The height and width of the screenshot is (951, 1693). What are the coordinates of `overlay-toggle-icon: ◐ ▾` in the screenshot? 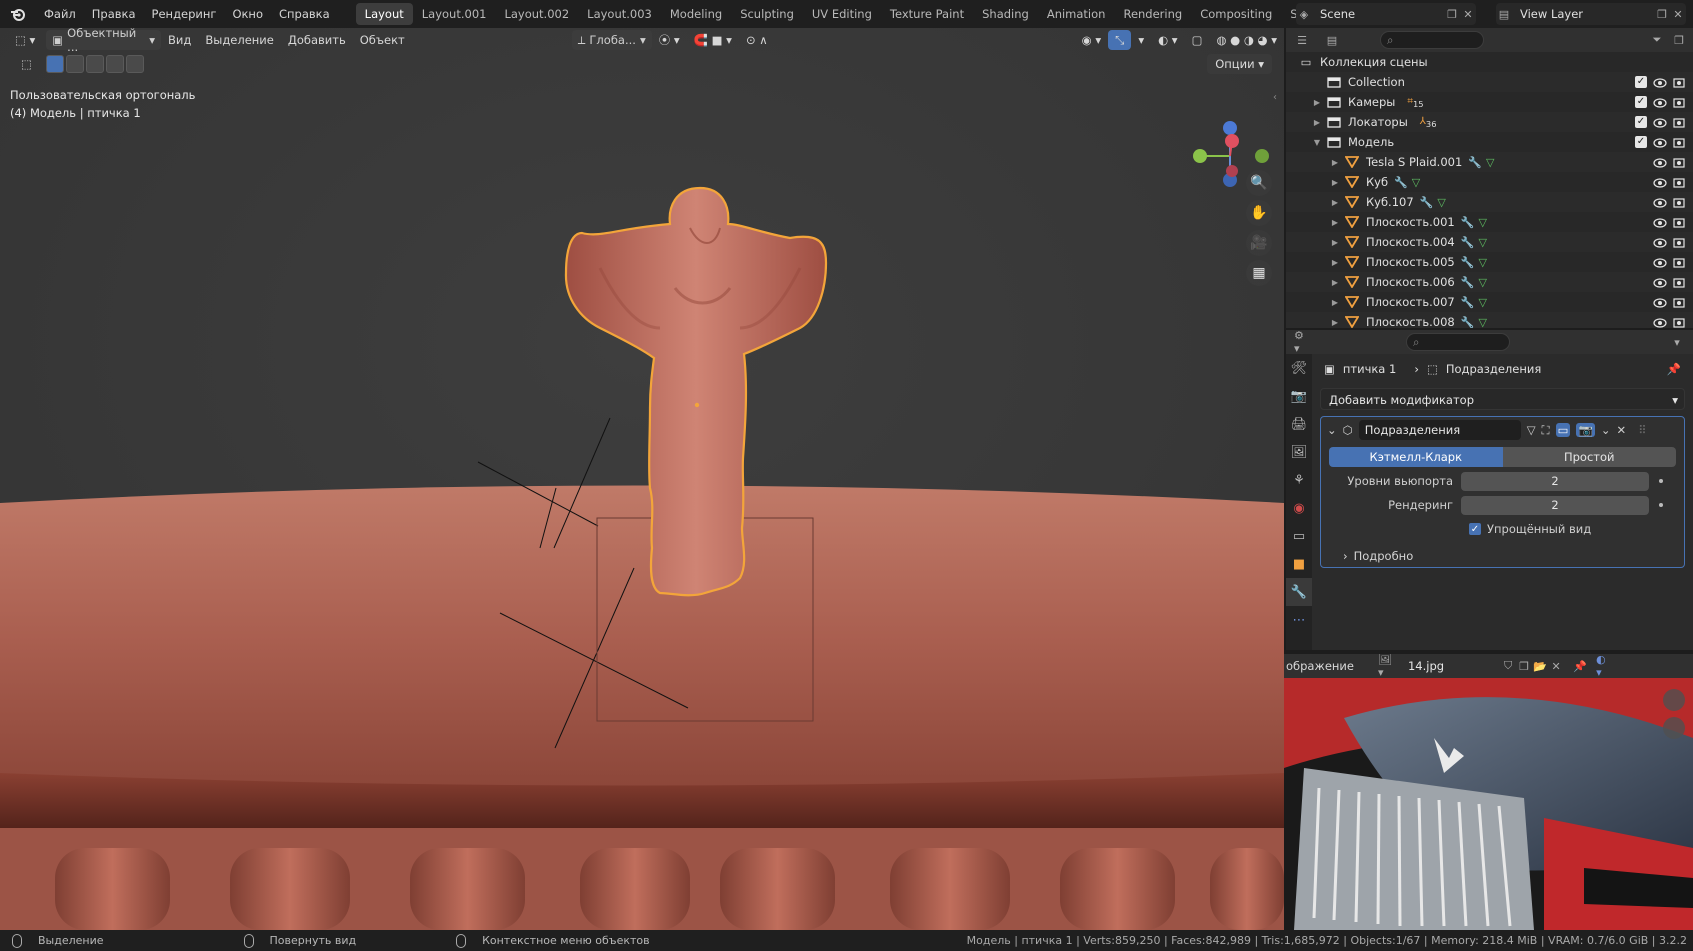 It's located at (1604, 666).